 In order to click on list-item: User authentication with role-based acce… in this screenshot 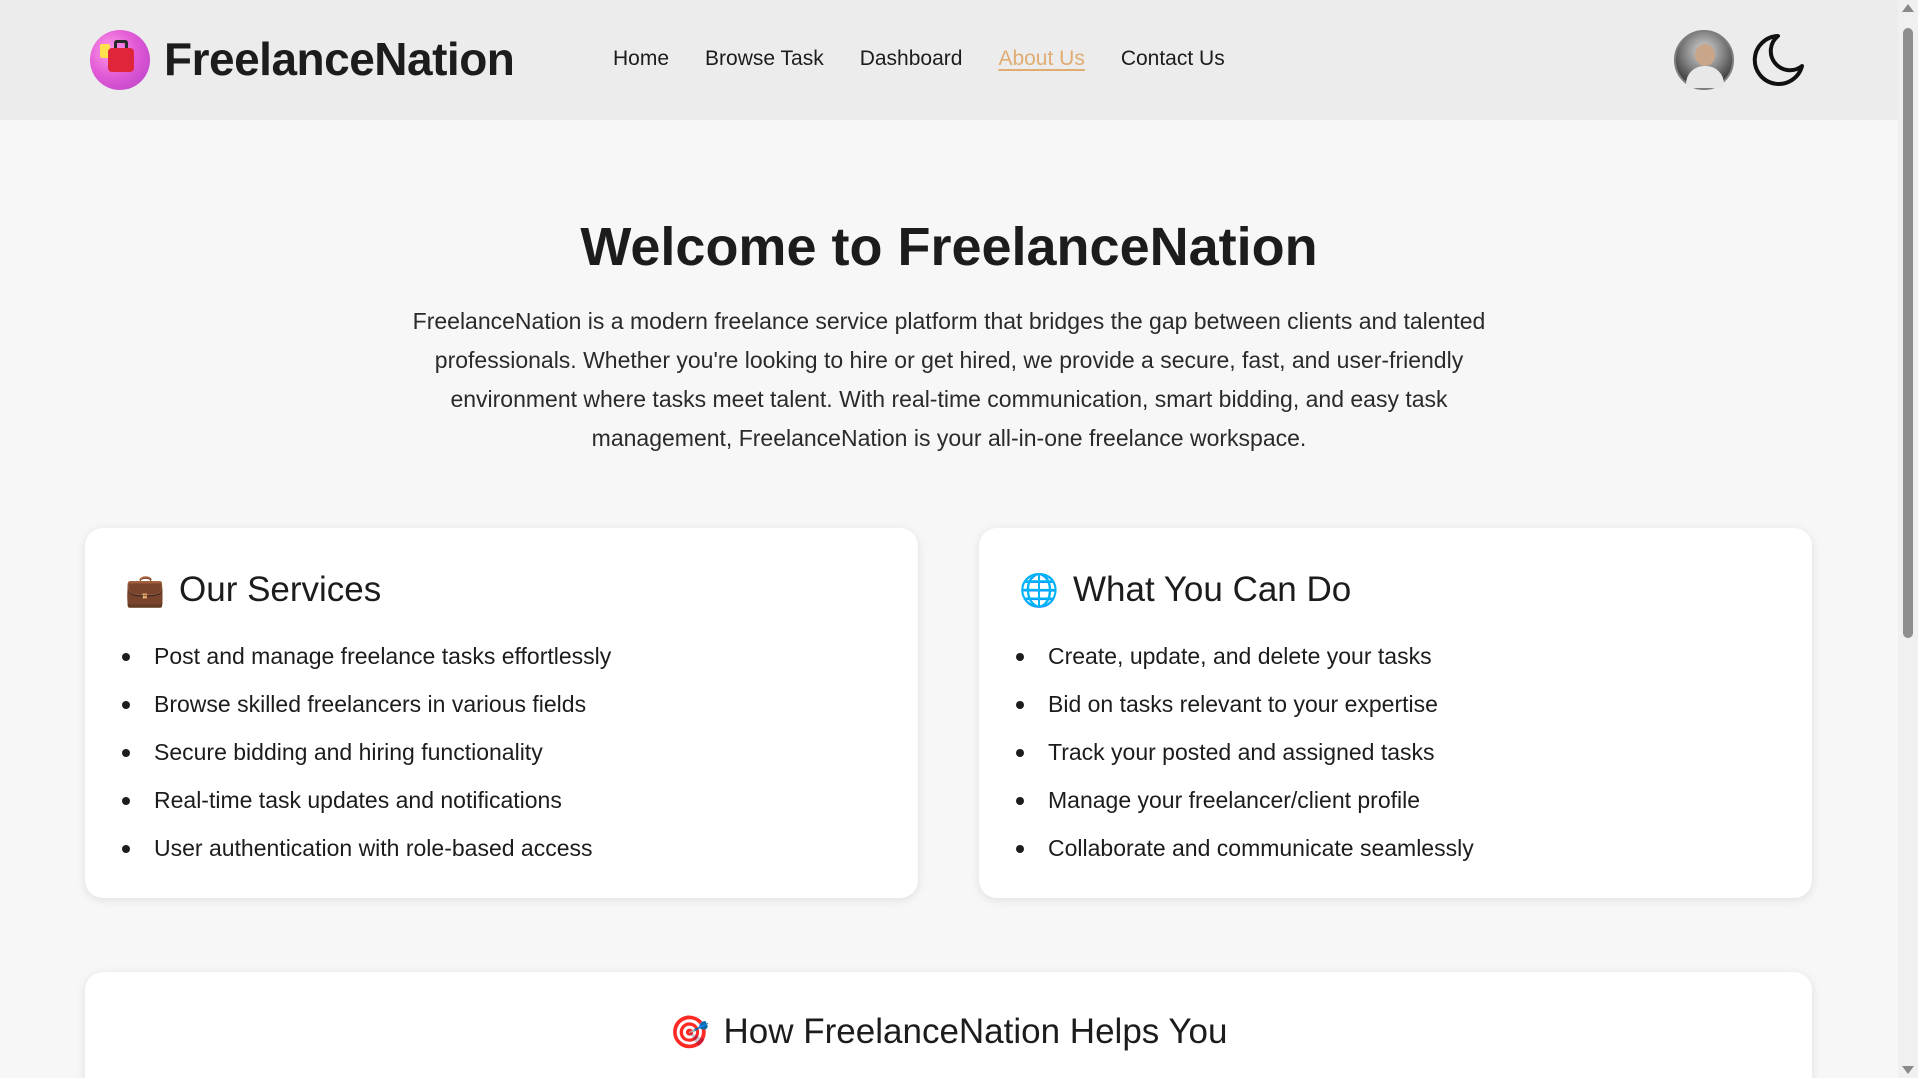, I will do `click(366, 858)`.